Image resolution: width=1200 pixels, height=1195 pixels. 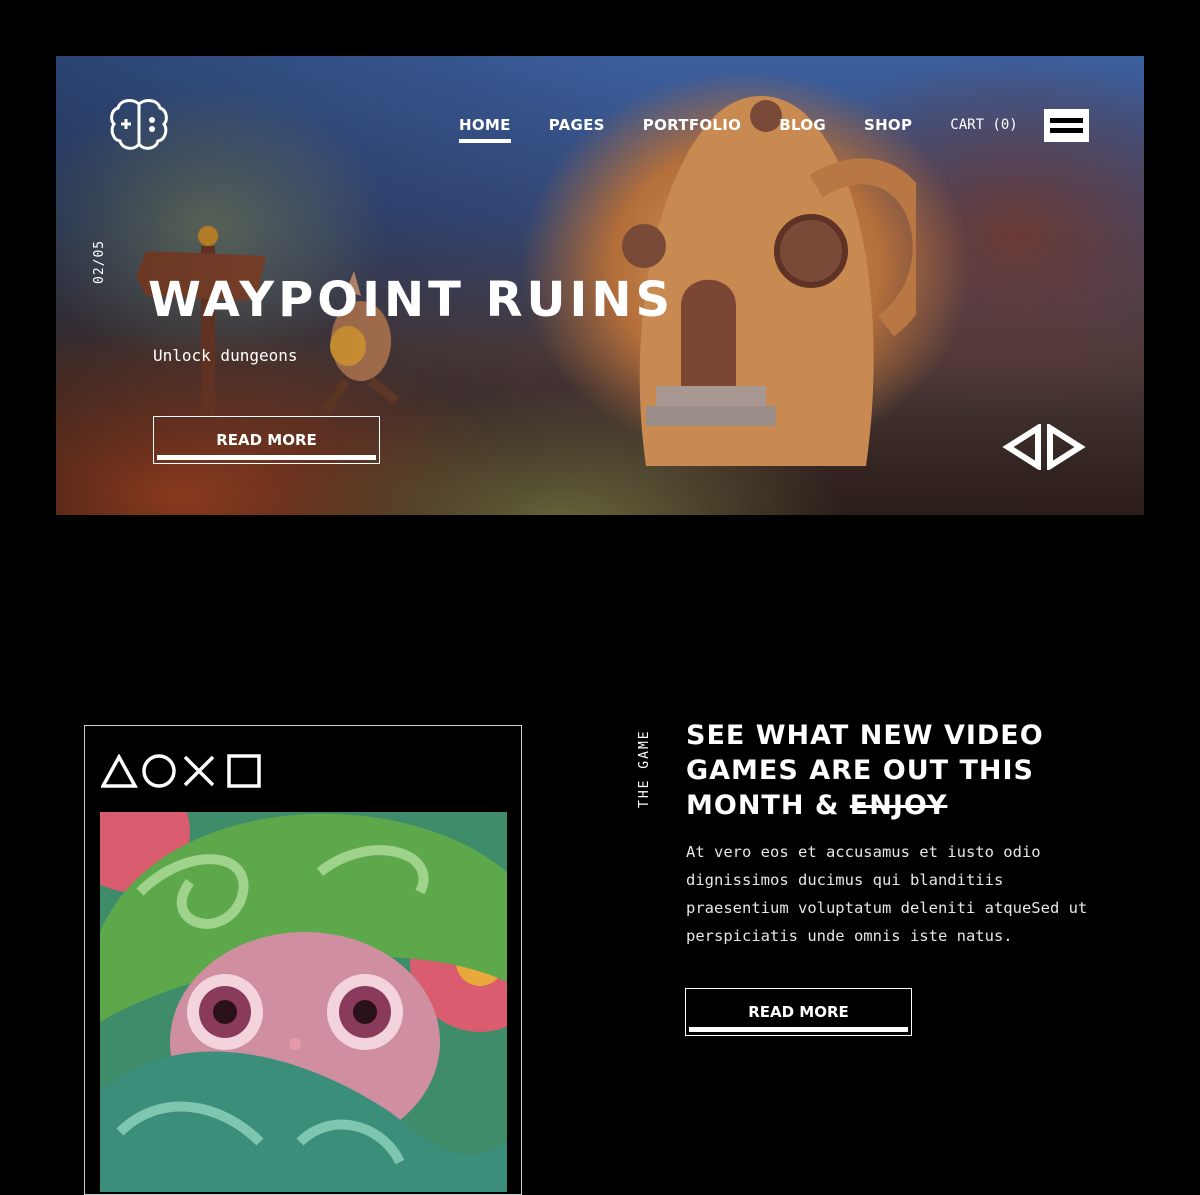 What do you see at coordinates (303, 1002) in the screenshot?
I see `game-artwork-image` at bounding box center [303, 1002].